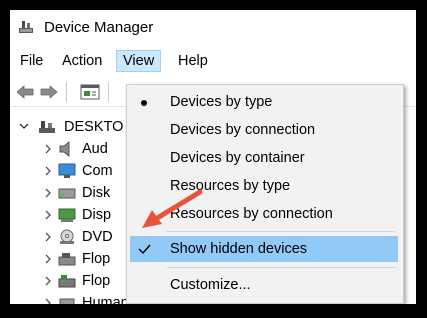 The height and width of the screenshot is (318, 427). I want to click on tree-item-label: Disk, so click(96, 193).